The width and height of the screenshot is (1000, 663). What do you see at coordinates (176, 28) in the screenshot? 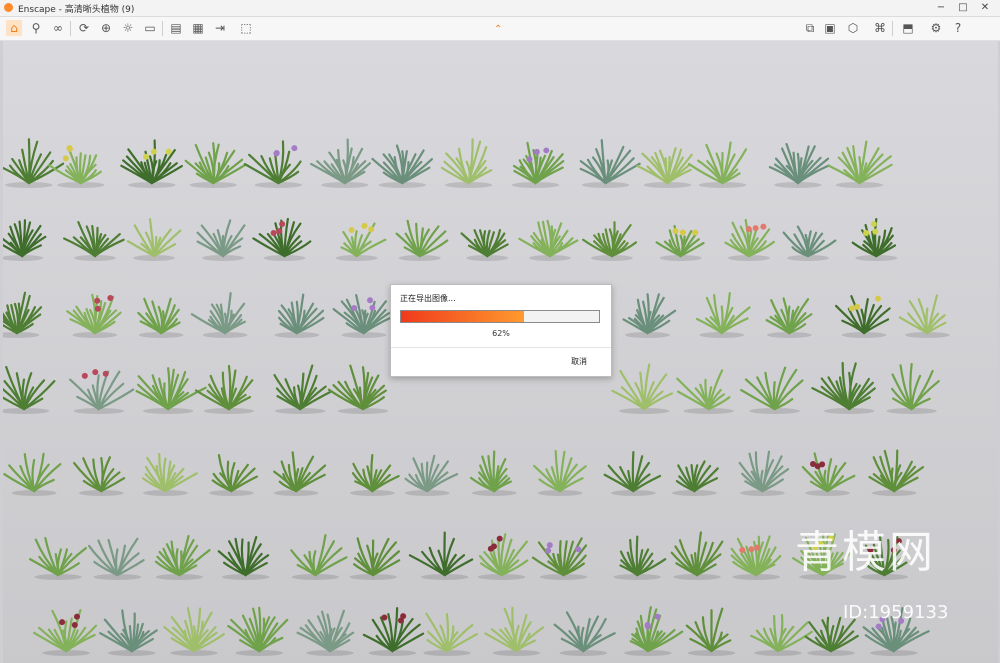
I see `video-icon: ▤` at bounding box center [176, 28].